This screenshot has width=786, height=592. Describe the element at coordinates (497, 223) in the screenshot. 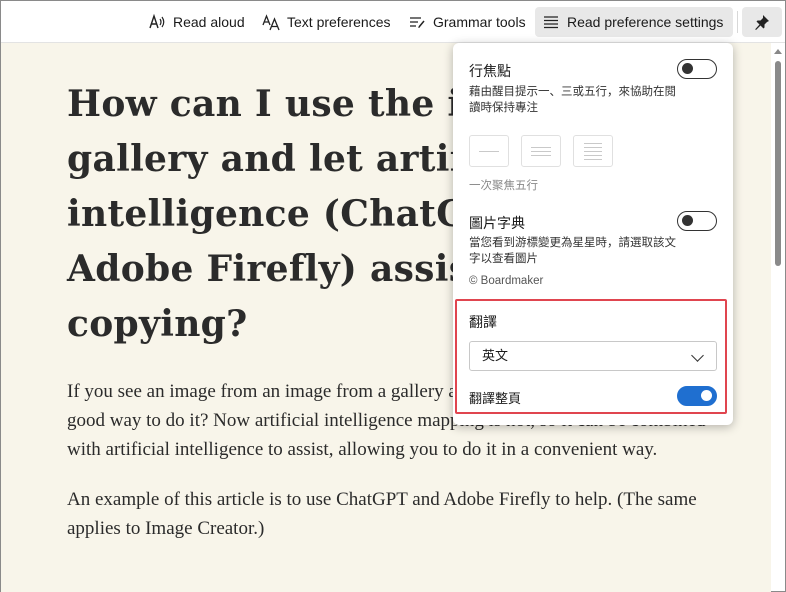

I see `picture-dictionary-title: 圖片字典` at that location.